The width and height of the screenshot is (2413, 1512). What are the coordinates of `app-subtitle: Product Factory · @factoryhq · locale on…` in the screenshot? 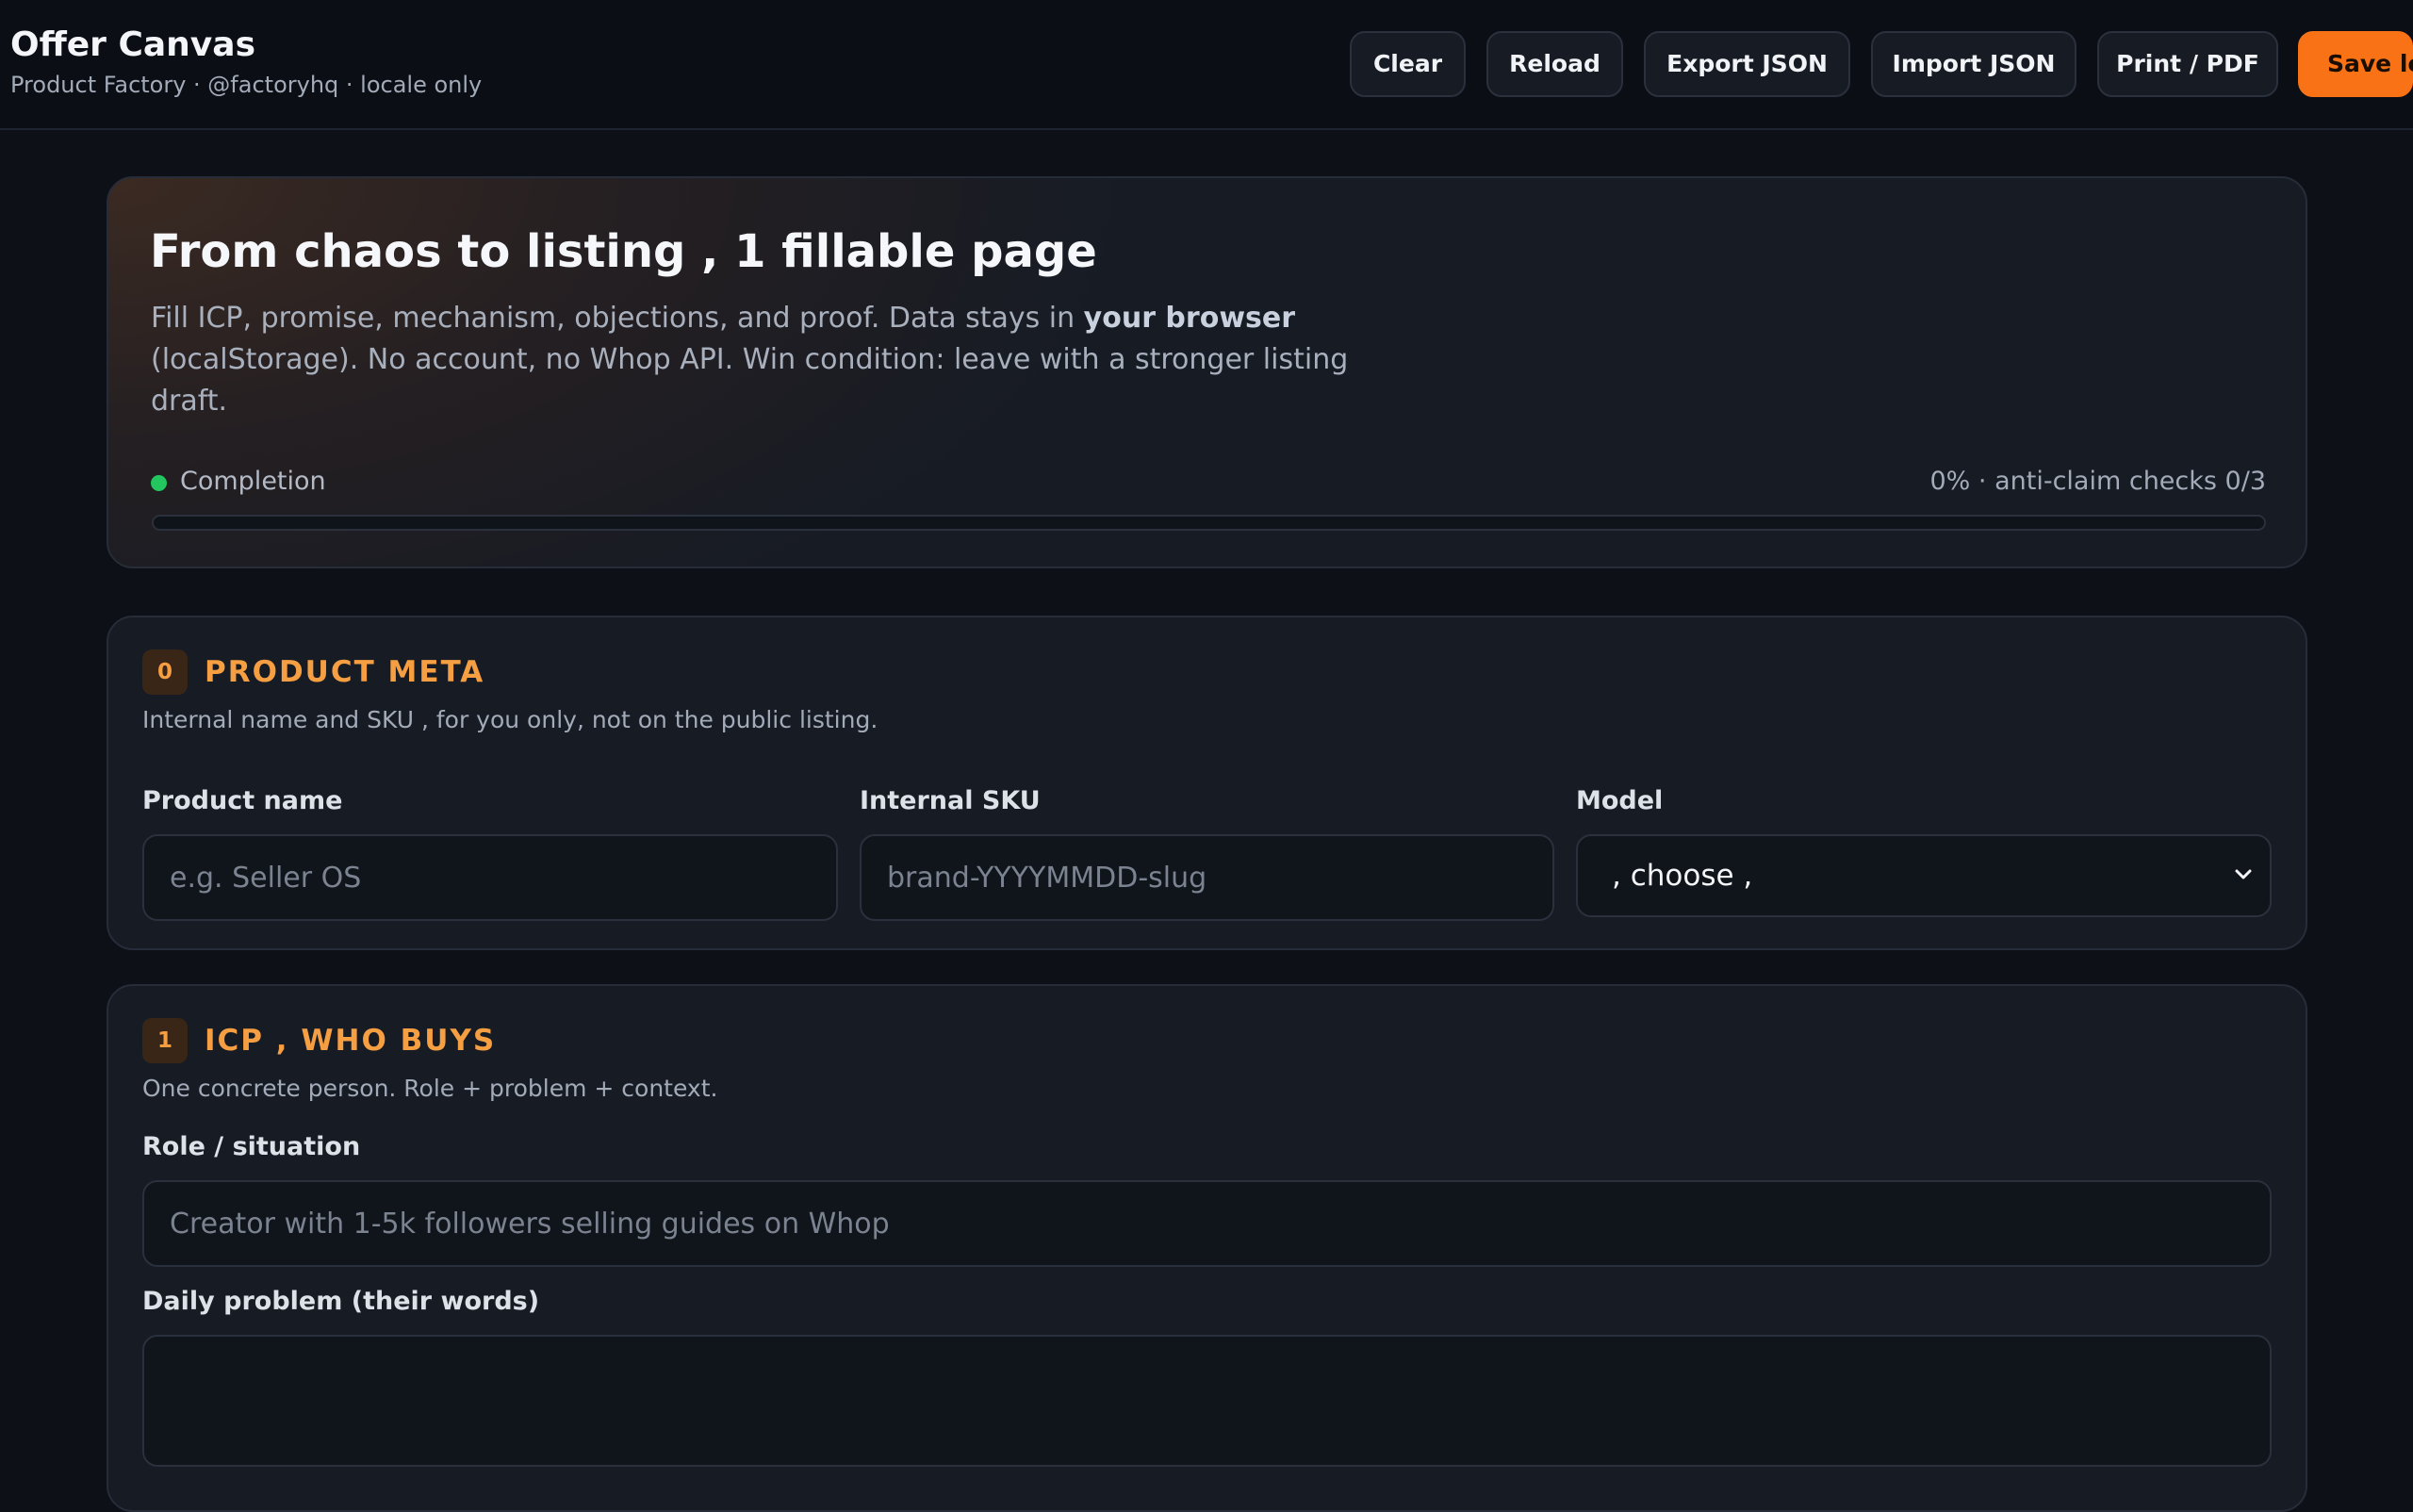 It's located at (247, 85).